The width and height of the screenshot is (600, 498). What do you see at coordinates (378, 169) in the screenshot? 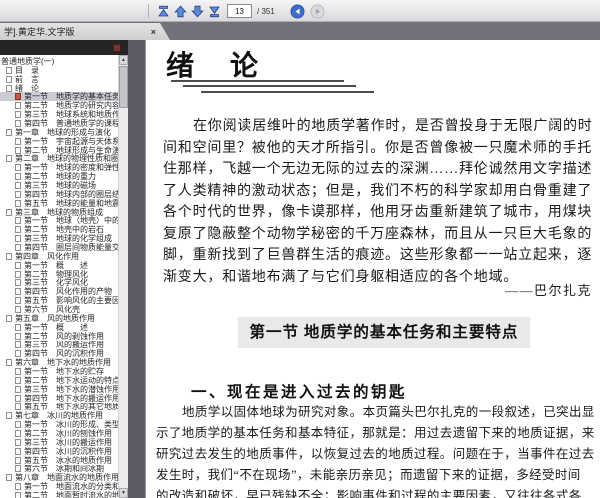
I see `quote-line: 住那样，飞越一个无边无际的过去的深渊……拜伦诚然用文字描述` at bounding box center [378, 169].